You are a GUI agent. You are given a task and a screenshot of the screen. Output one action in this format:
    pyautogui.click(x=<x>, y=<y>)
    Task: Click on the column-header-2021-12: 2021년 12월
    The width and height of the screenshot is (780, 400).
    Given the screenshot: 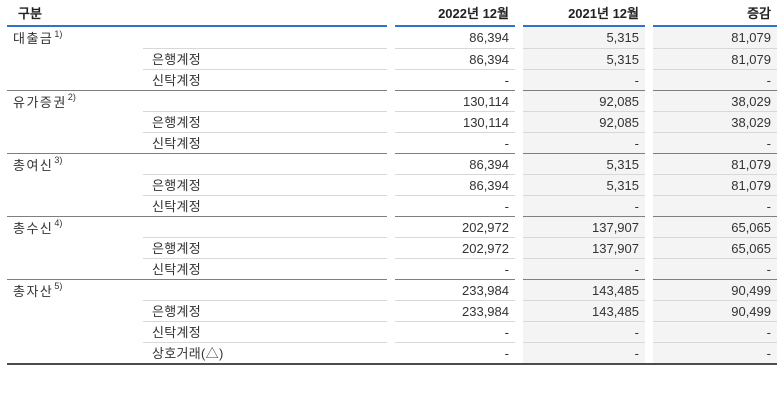 What is the action you would take?
    pyautogui.click(x=584, y=13)
    